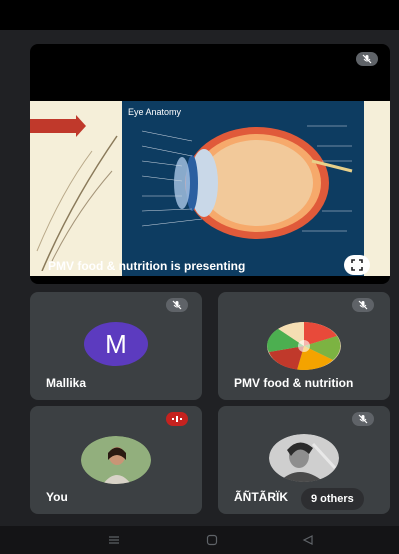  I want to click on back-icon, so click(308, 540).